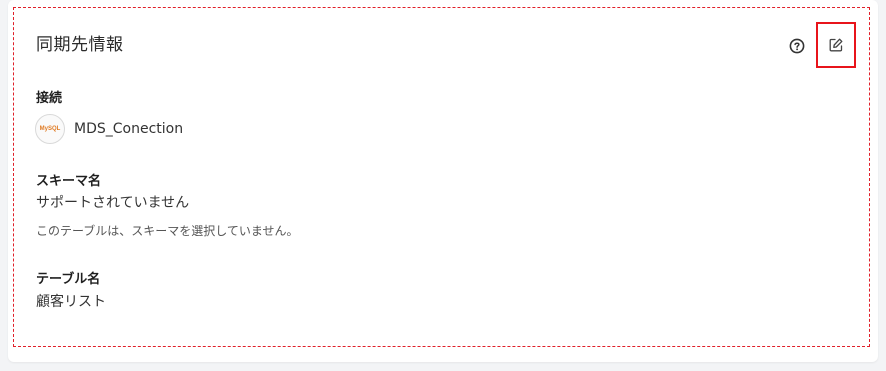 The height and width of the screenshot is (371, 886). What do you see at coordinates (69, 181) in the screenshot?
I see `schema-label: スキーマ名` at bounding box center [69, 181].